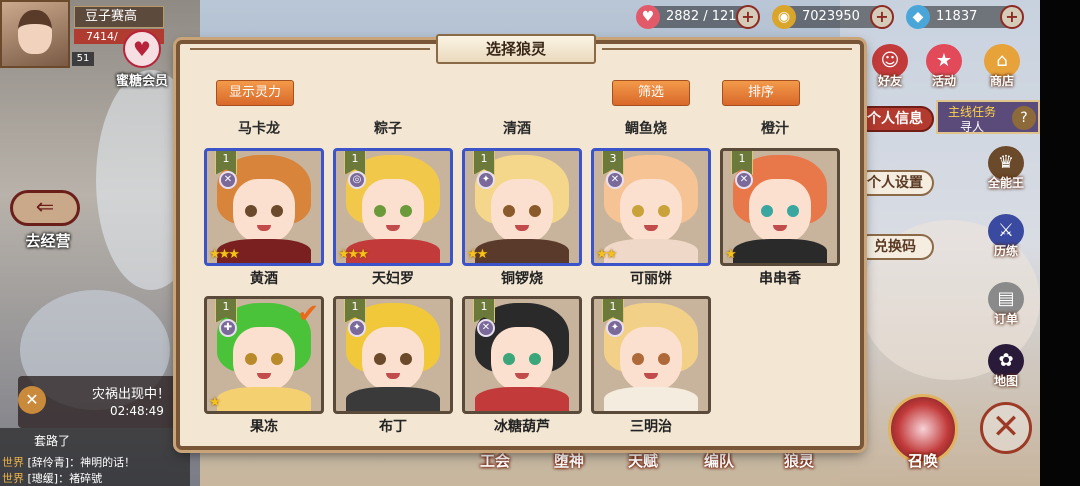  What do you see at coordinates (520, 129) in the screenshot?
I see `scrolled-row-names: 马卡龙 粽子 清酒 鲷鱼烧 橙汁` at bounding box center [520, 129].